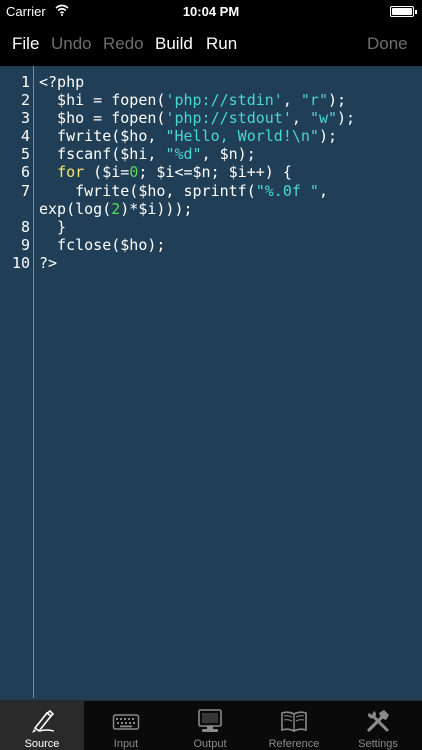  I want to click on line-number: 6, so click(25, 172).